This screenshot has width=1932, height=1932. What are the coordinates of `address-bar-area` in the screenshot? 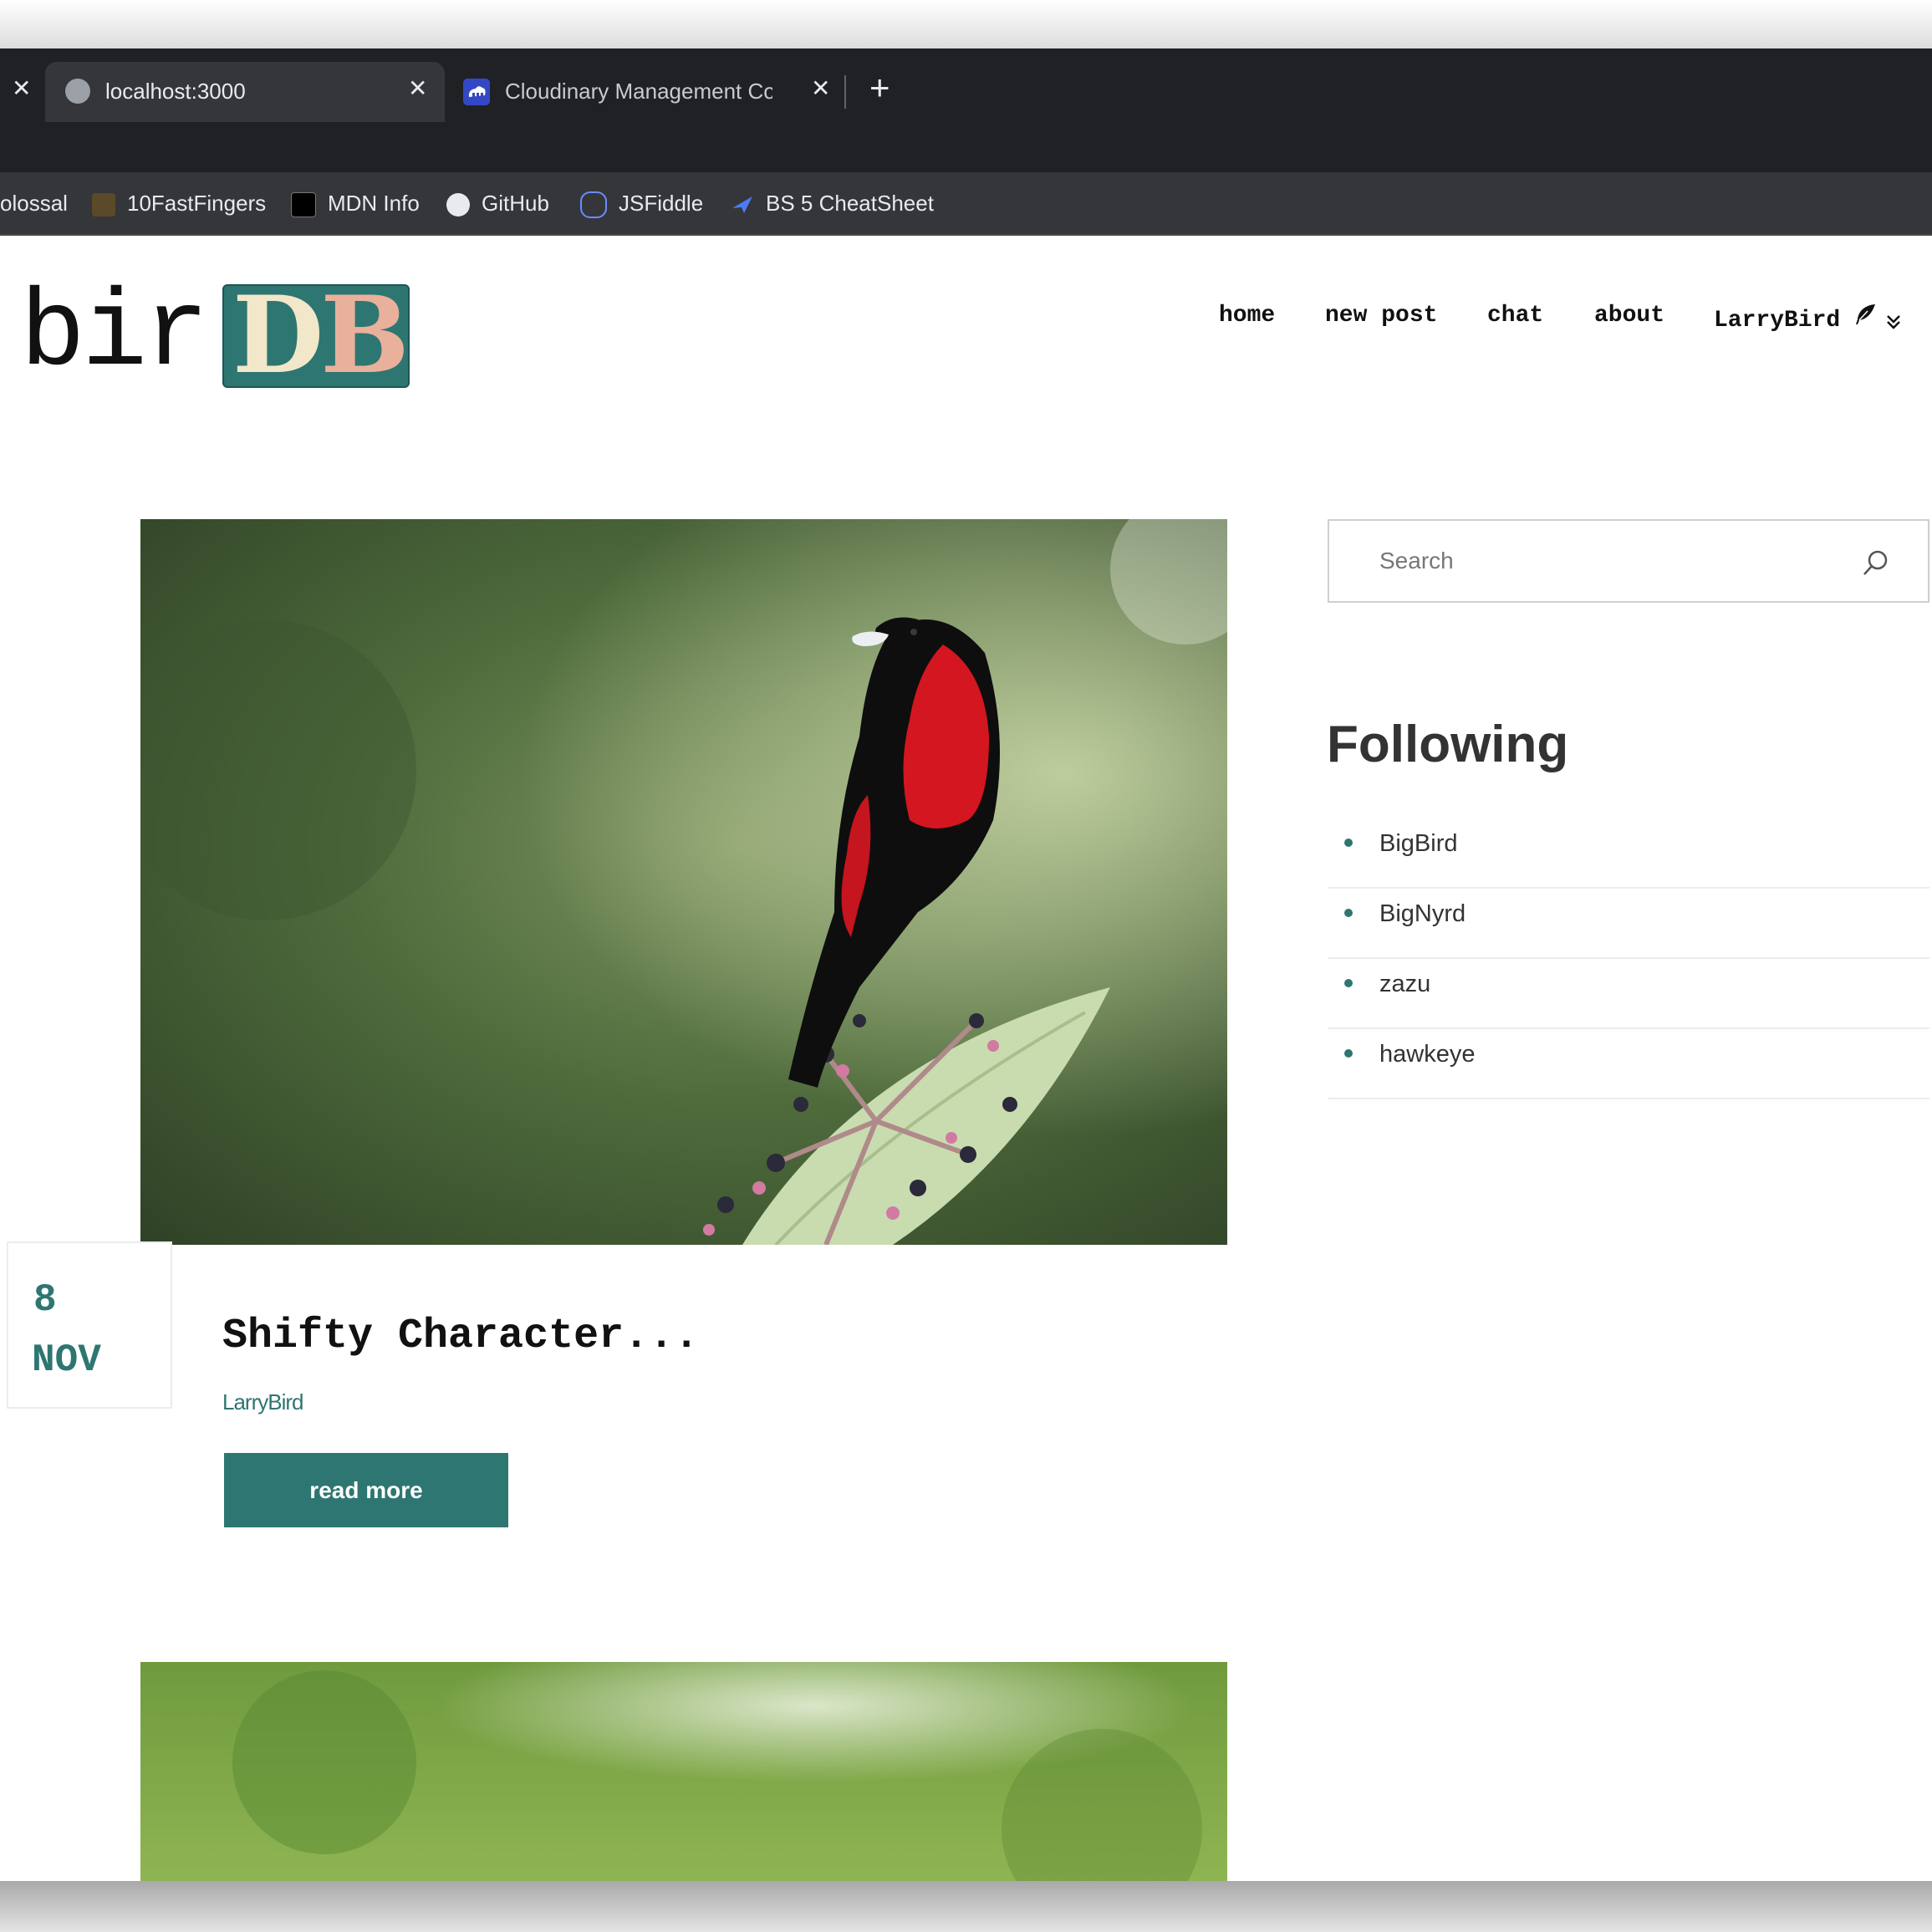 It's located at (966, 147).